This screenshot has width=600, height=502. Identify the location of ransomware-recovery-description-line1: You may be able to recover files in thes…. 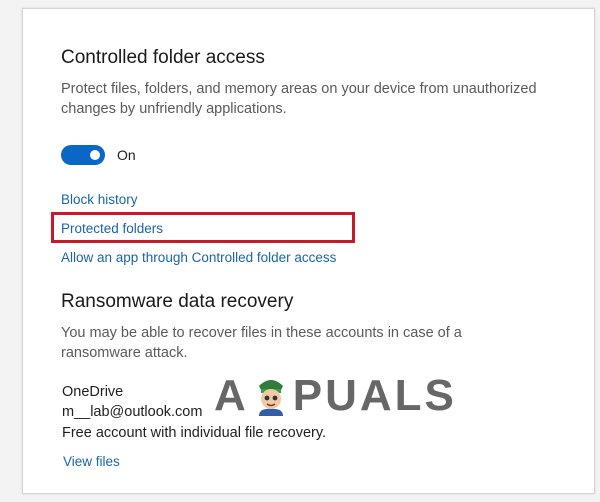
(261, 333).